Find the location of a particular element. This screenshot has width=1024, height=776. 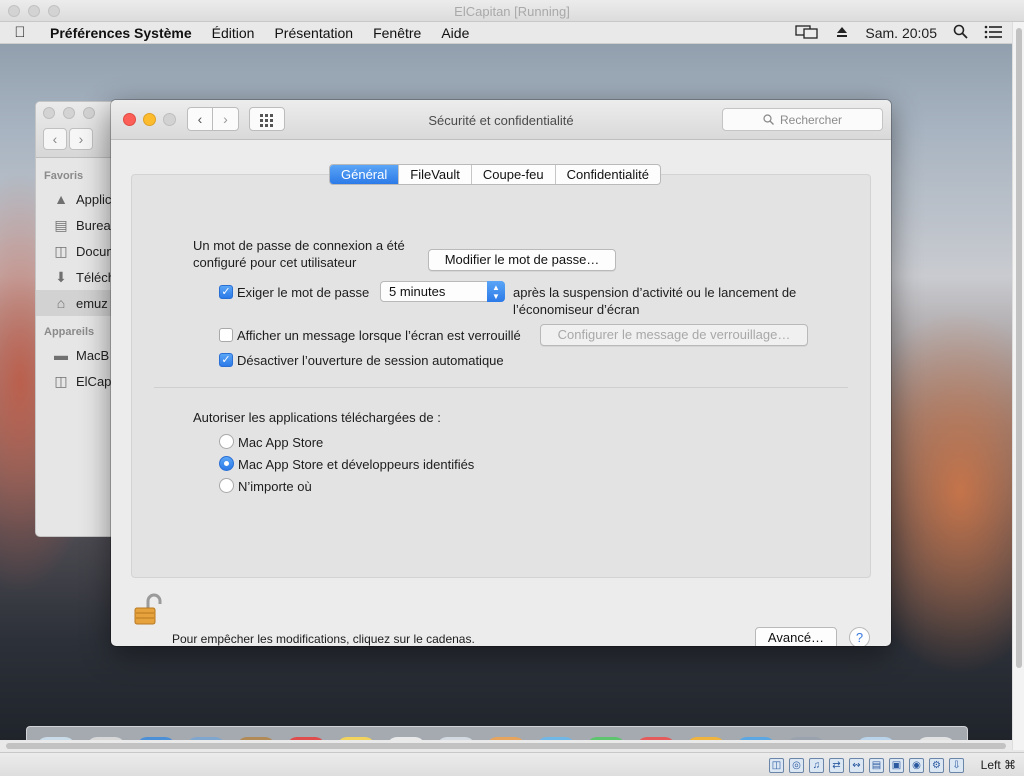

radio-app-store-identified is located at coordinates (226, 463).